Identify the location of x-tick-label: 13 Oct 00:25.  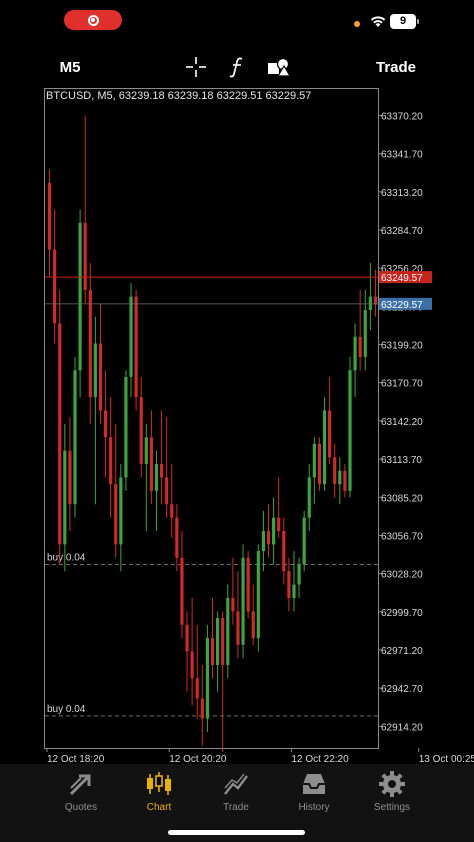
(446, 759).